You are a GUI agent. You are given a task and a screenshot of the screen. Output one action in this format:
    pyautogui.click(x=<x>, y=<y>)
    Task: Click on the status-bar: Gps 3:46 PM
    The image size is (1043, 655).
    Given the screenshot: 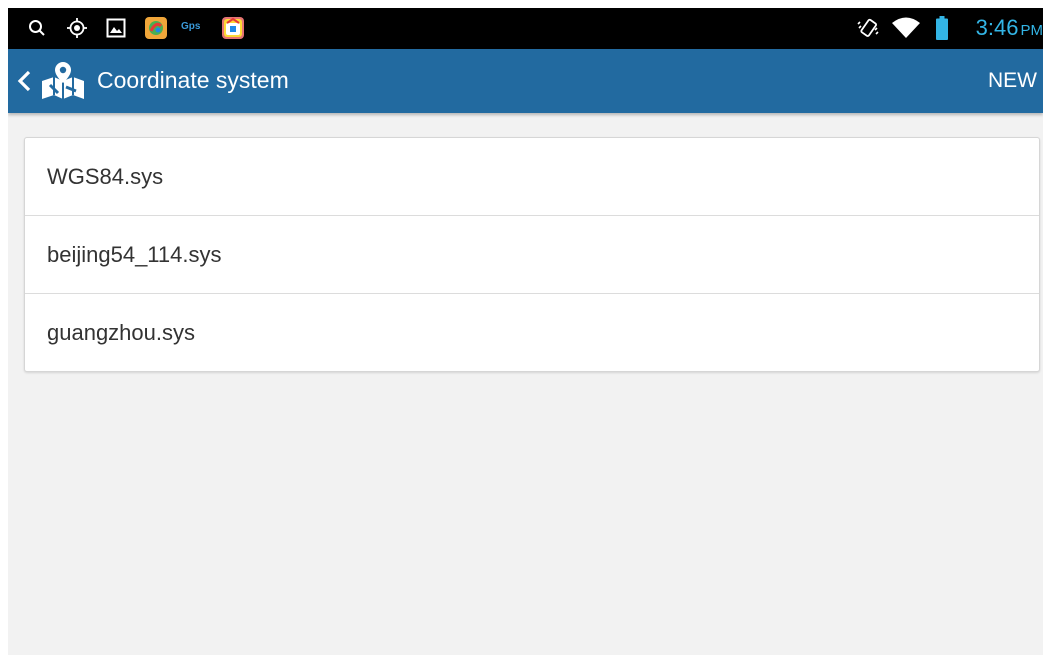 What is the action you would take?
    pyautogui.click(x=525, y=28)
    